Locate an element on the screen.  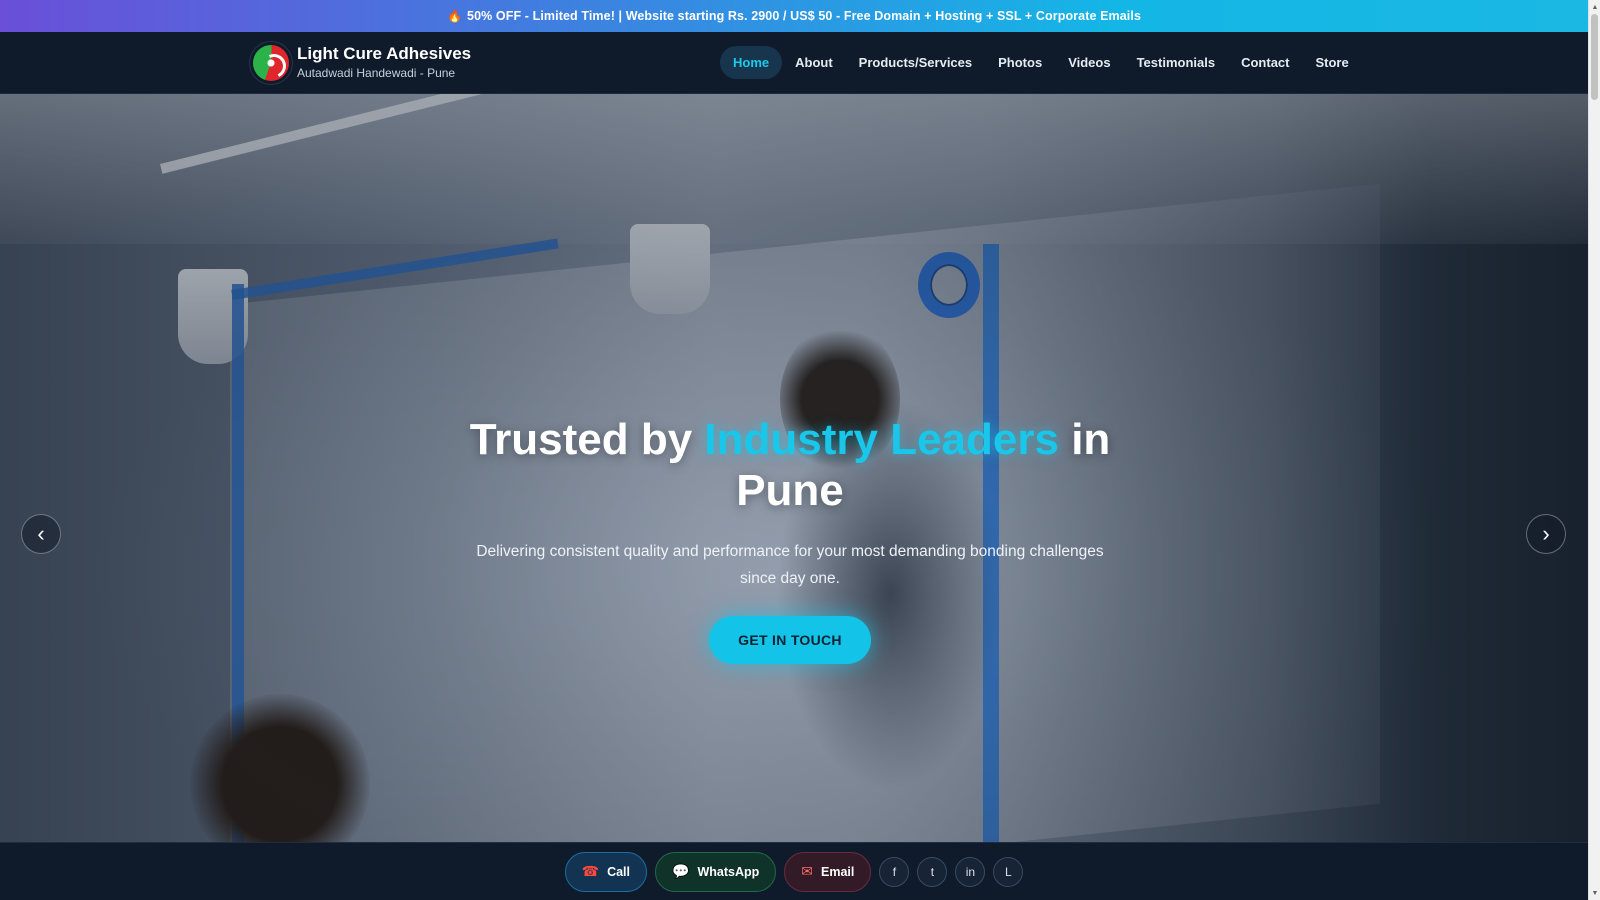
get-in-touch-button: GET IN TOUCH is located at coordinates (790, 640).